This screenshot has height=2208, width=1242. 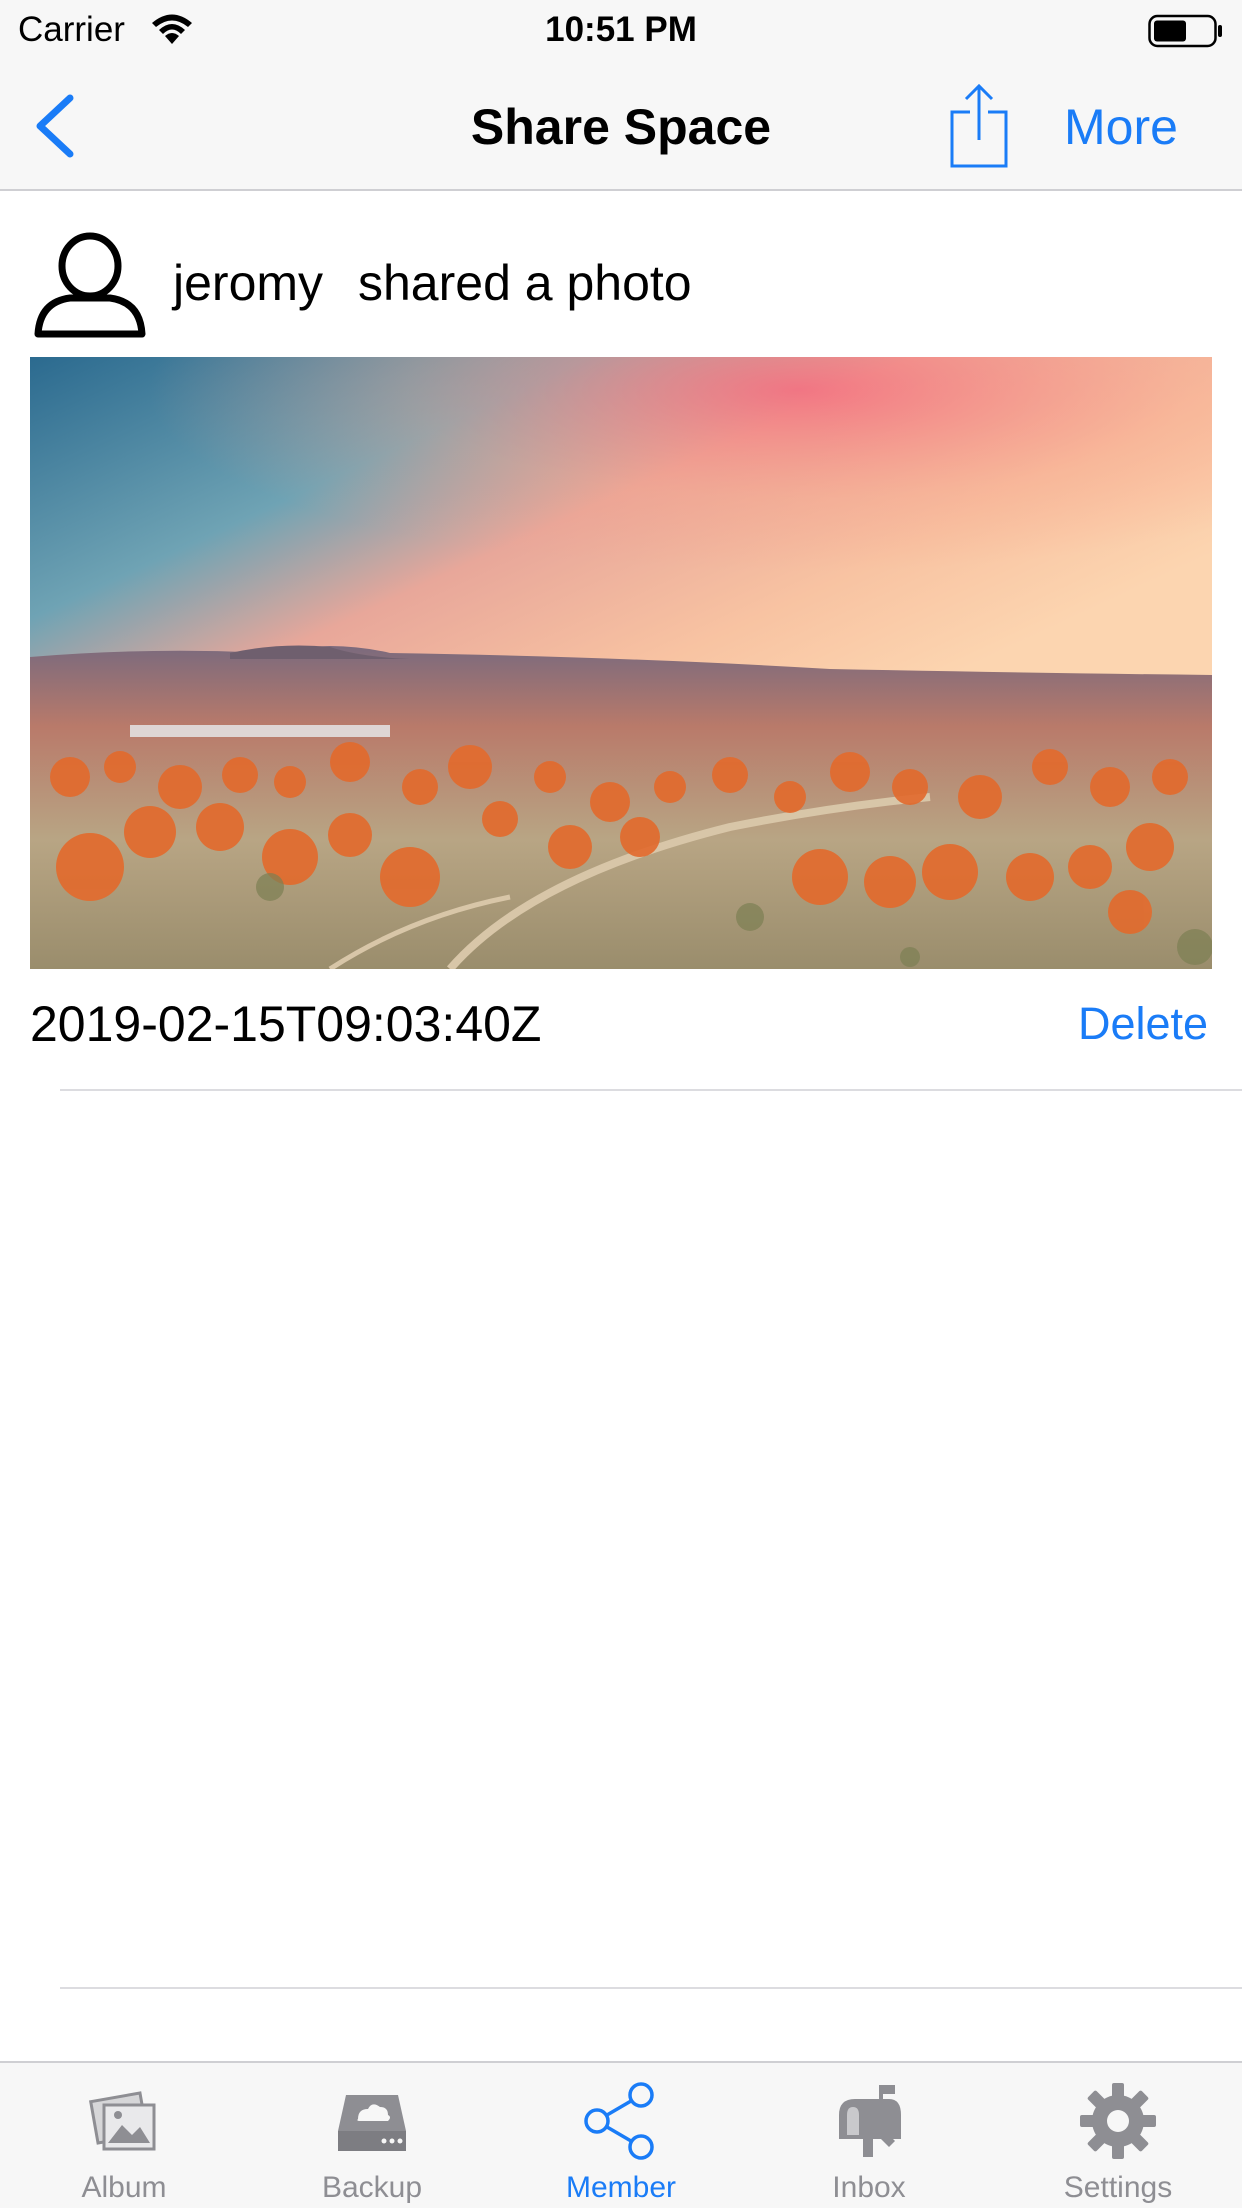 I want to click on tab-member: Member, so click(x=621, y=2135).